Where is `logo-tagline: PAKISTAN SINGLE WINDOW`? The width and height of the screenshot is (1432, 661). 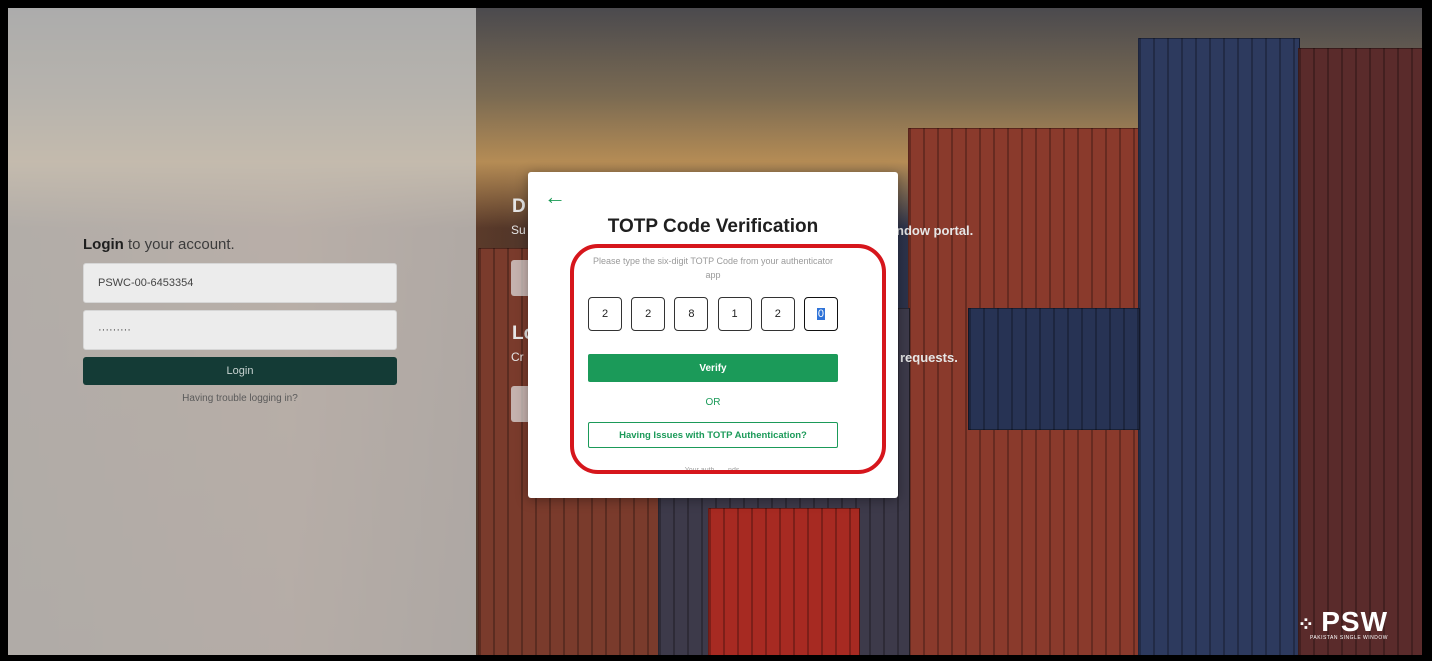
logo-tagline: PAKISTAN SINGLE WINDOW is located at coordinates (1348, 638).